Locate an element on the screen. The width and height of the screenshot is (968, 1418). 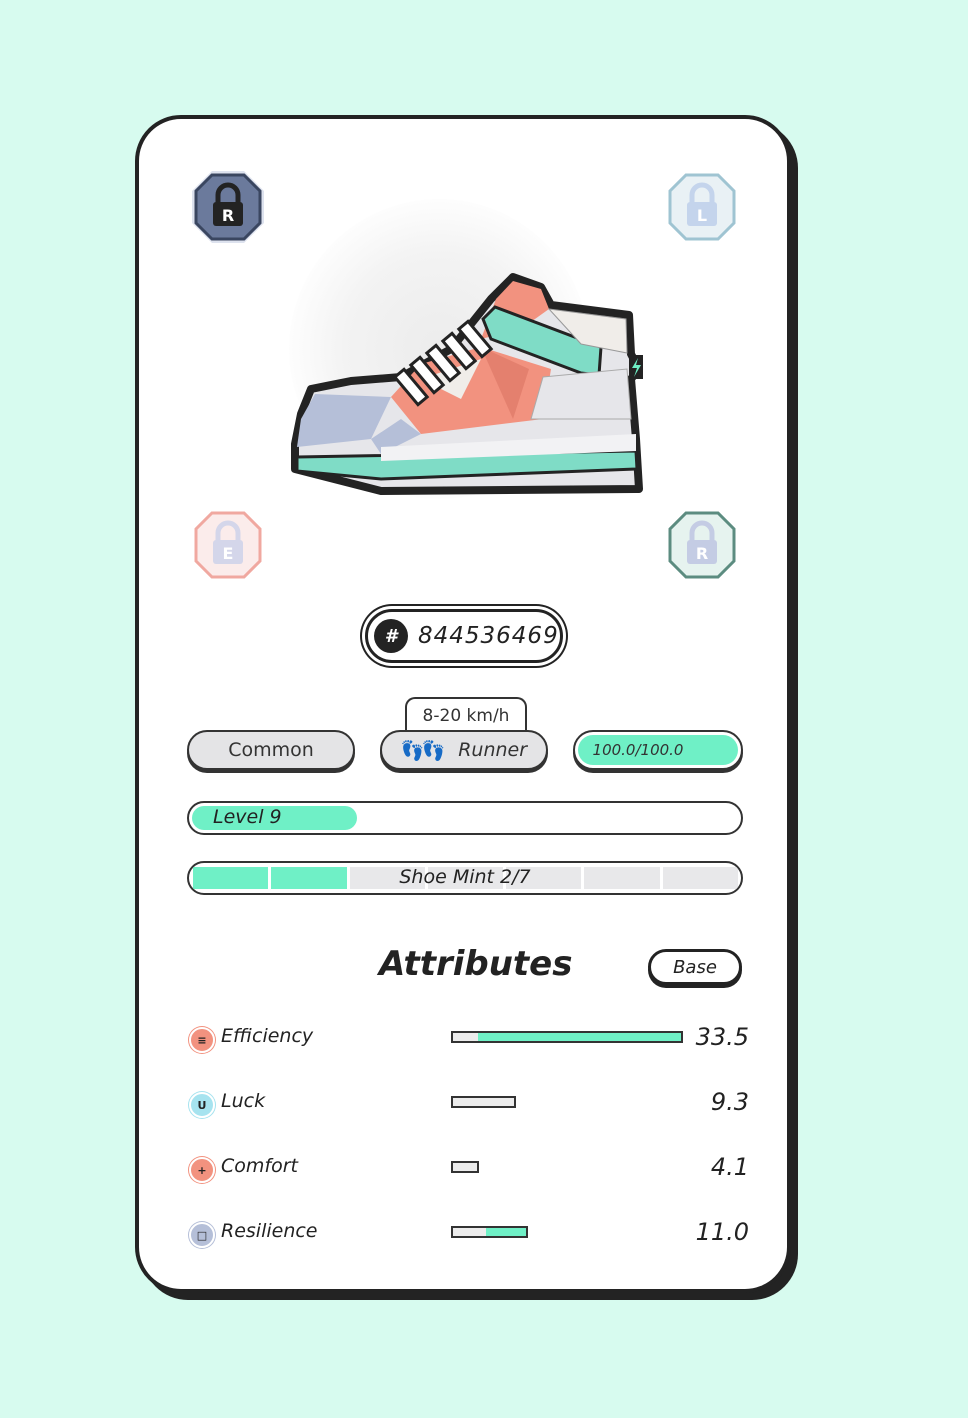
attribute-row: + Comfort 4.1 is located at coordinates (469, 1169).